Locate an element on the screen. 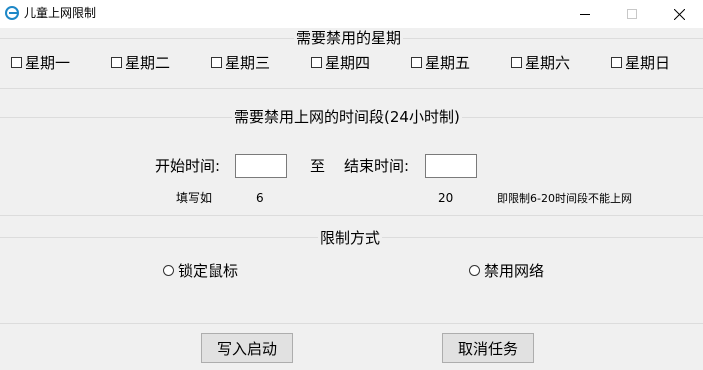  minimize-icon is located at coordinates (585, 14).